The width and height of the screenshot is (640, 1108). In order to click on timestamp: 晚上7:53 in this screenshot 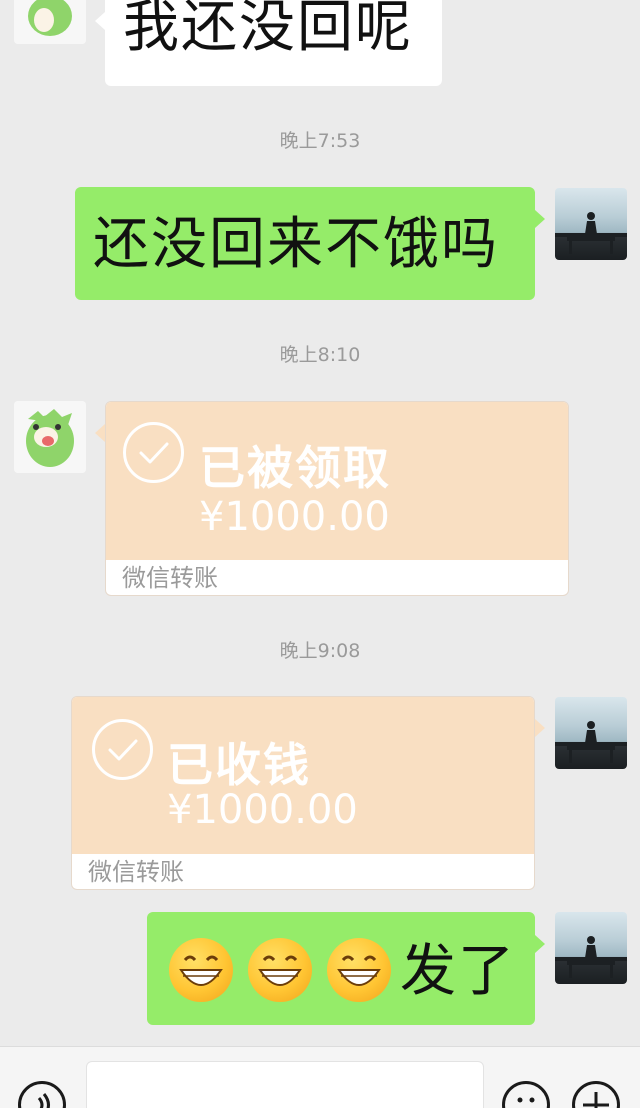, I will do `click(320, 141)`.